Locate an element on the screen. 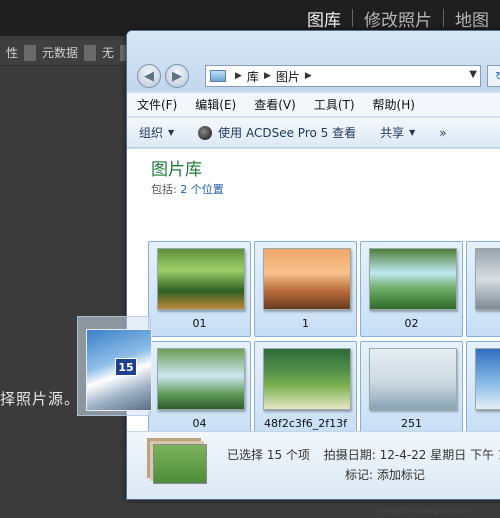  thumbnail-tile: 01 is located at coordinates (199, 289).